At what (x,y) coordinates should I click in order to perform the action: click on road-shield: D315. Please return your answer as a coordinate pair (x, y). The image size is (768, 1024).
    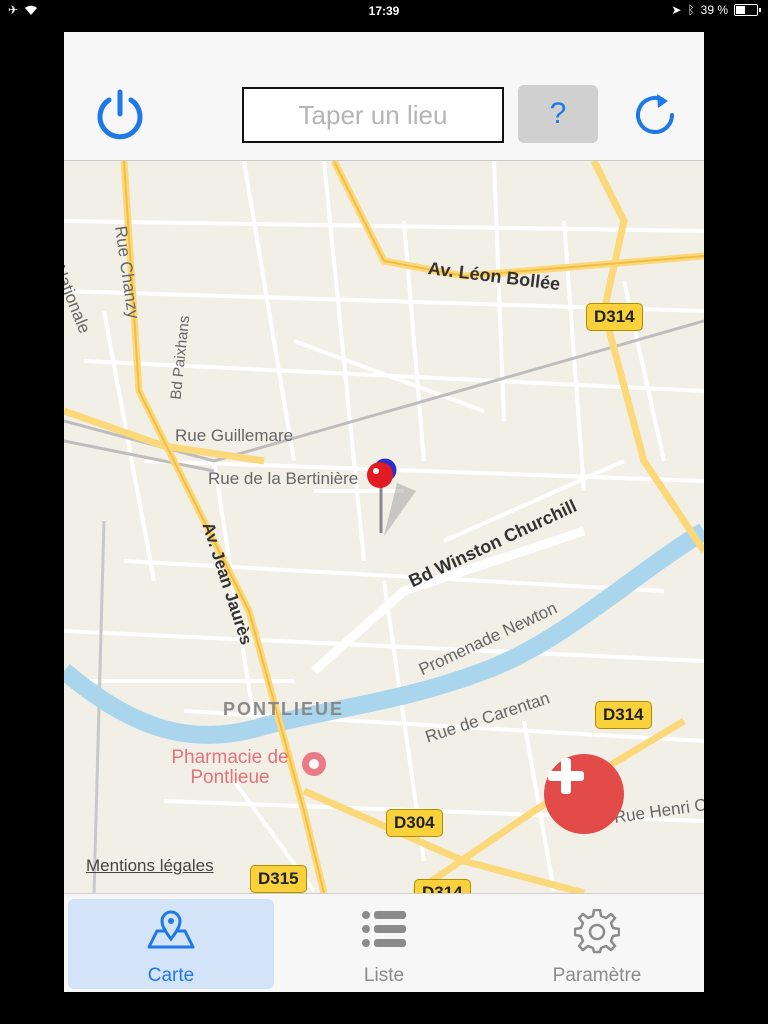
    Looking at the image, I should click on (278, 879).